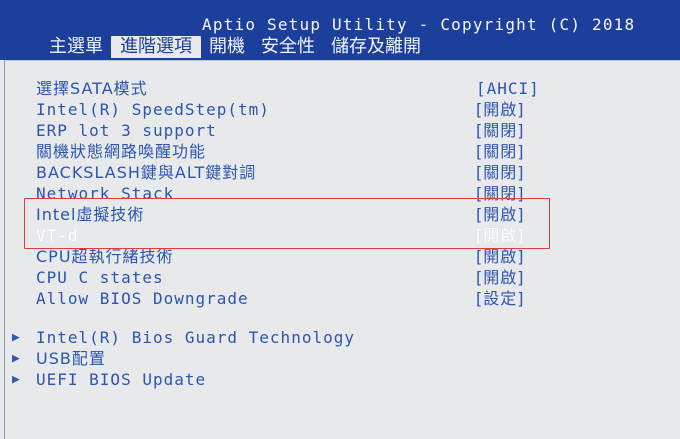 This screenshot has width=680, height=439. I want to click on submenu-uefi-bios-update: ▶ UEFI BIOS Update, so click(222, 379).